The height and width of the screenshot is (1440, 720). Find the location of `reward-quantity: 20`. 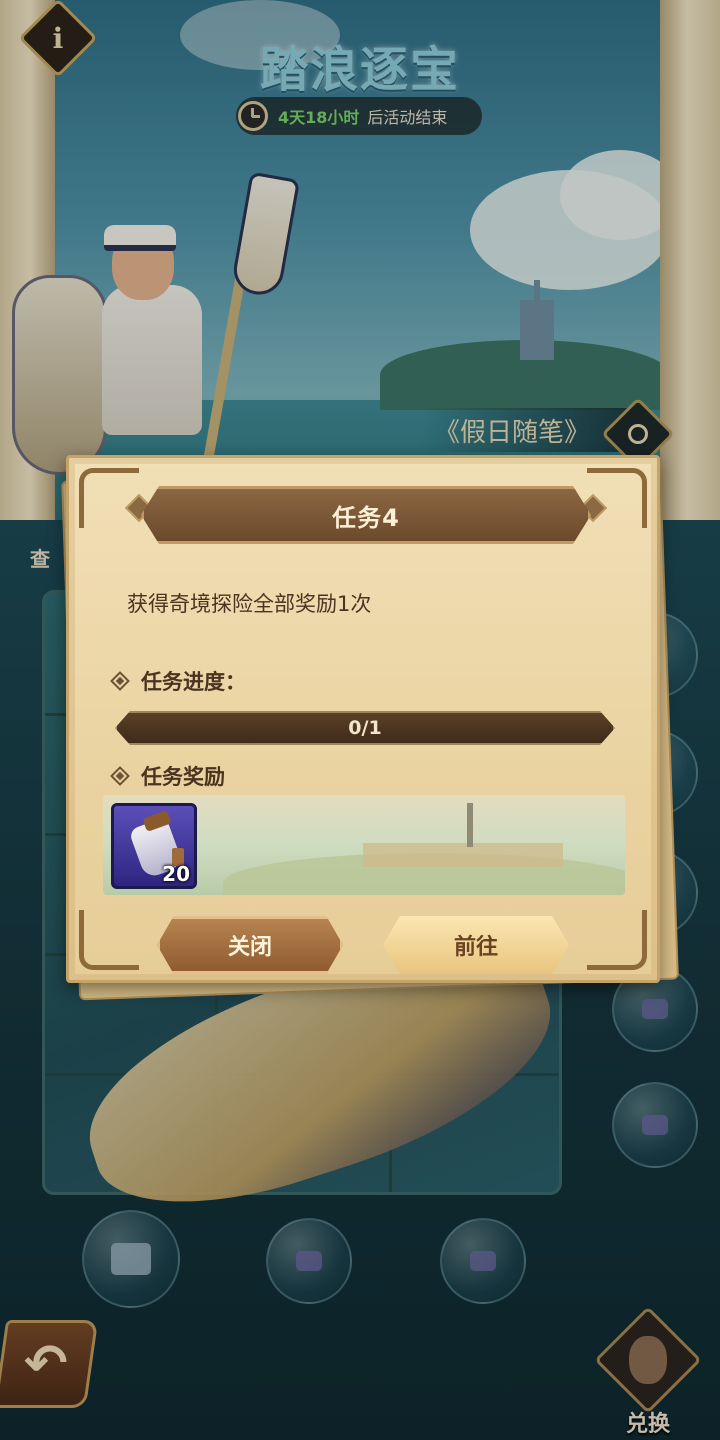

reward-quantity: 20 is located at coordinates (176, 874).